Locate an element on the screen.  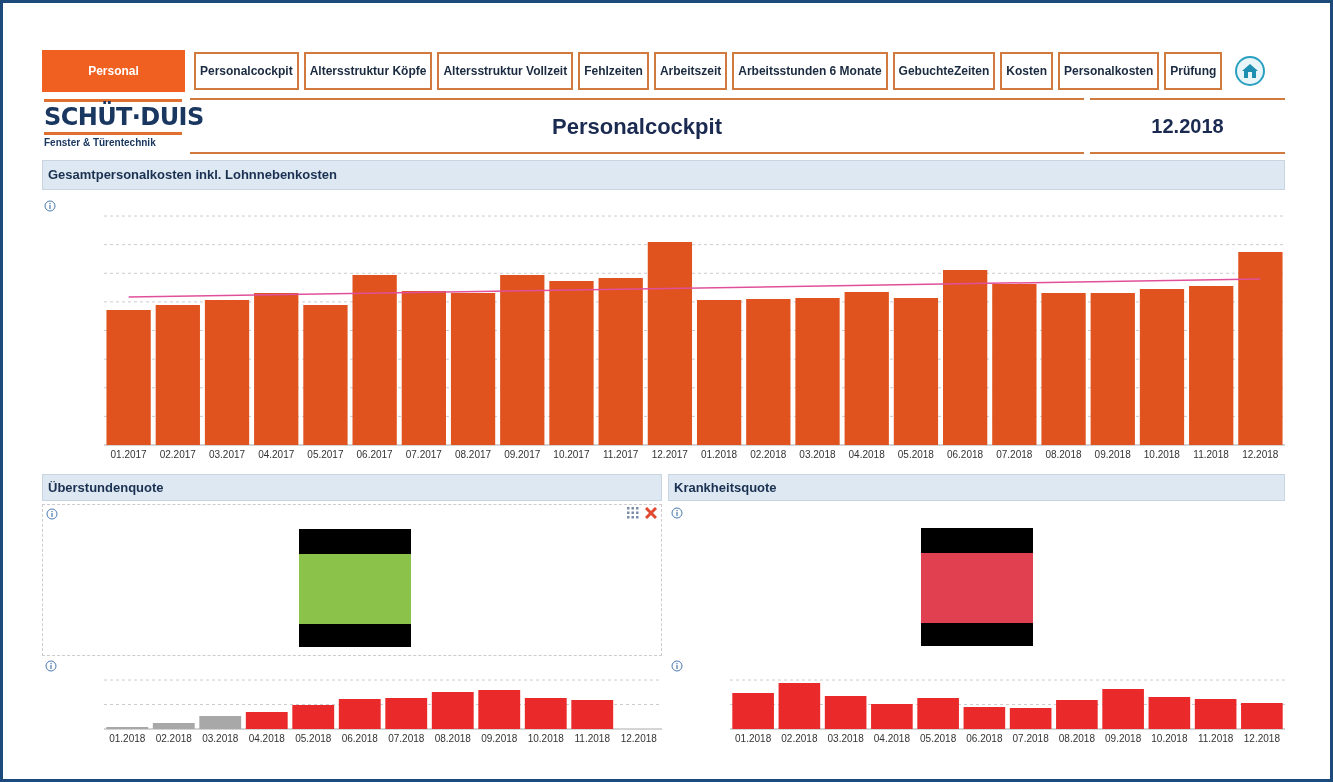
axis-label: 04.2017 is located at coordinates (276, 455).